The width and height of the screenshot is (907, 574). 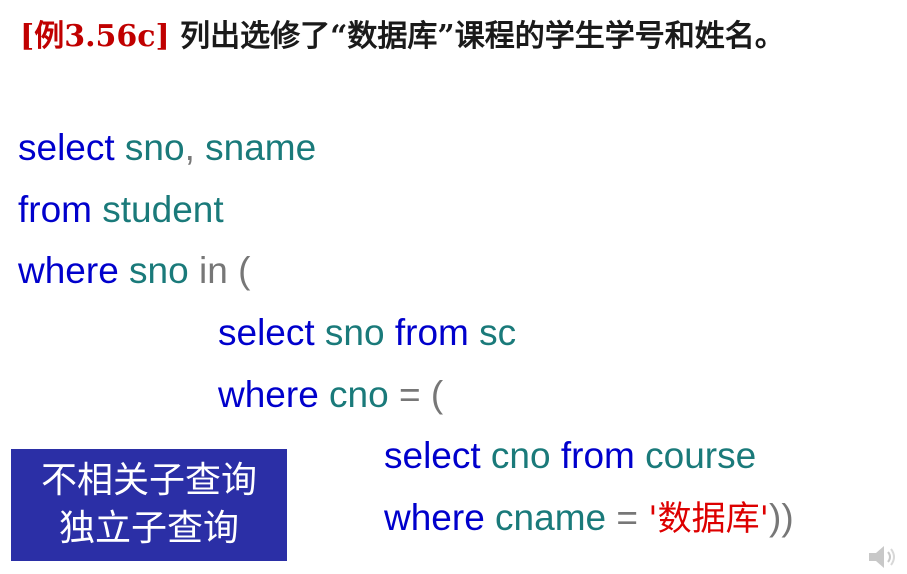 What do you see at coordinates (158, 209) in the screenshot?
I see `identifier-student: student` at bounding box center [158, 209].